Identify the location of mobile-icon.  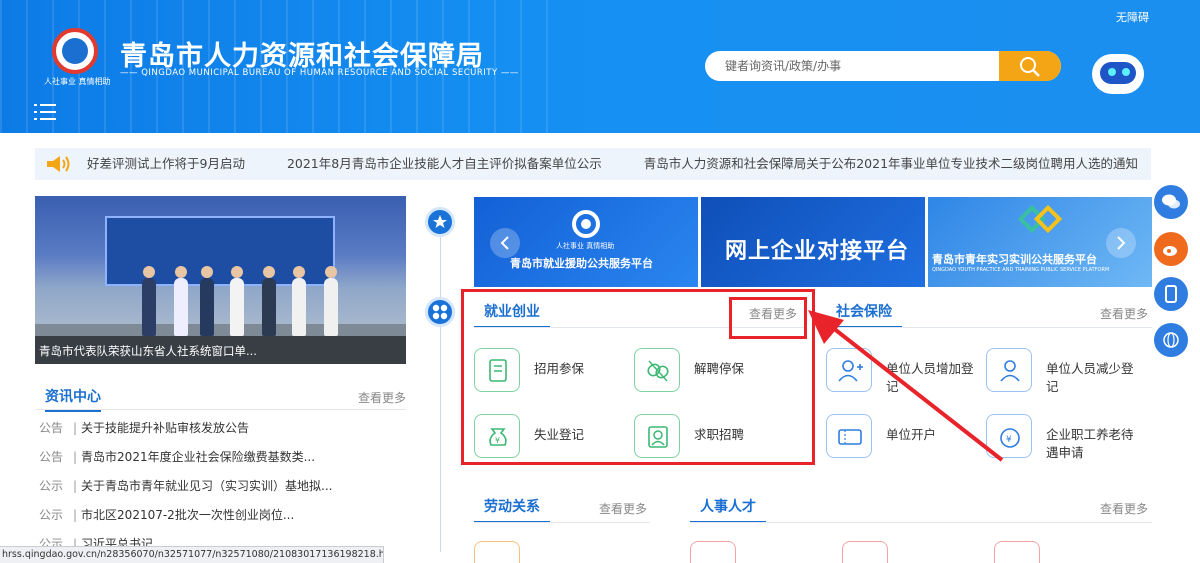
(1171, 294).